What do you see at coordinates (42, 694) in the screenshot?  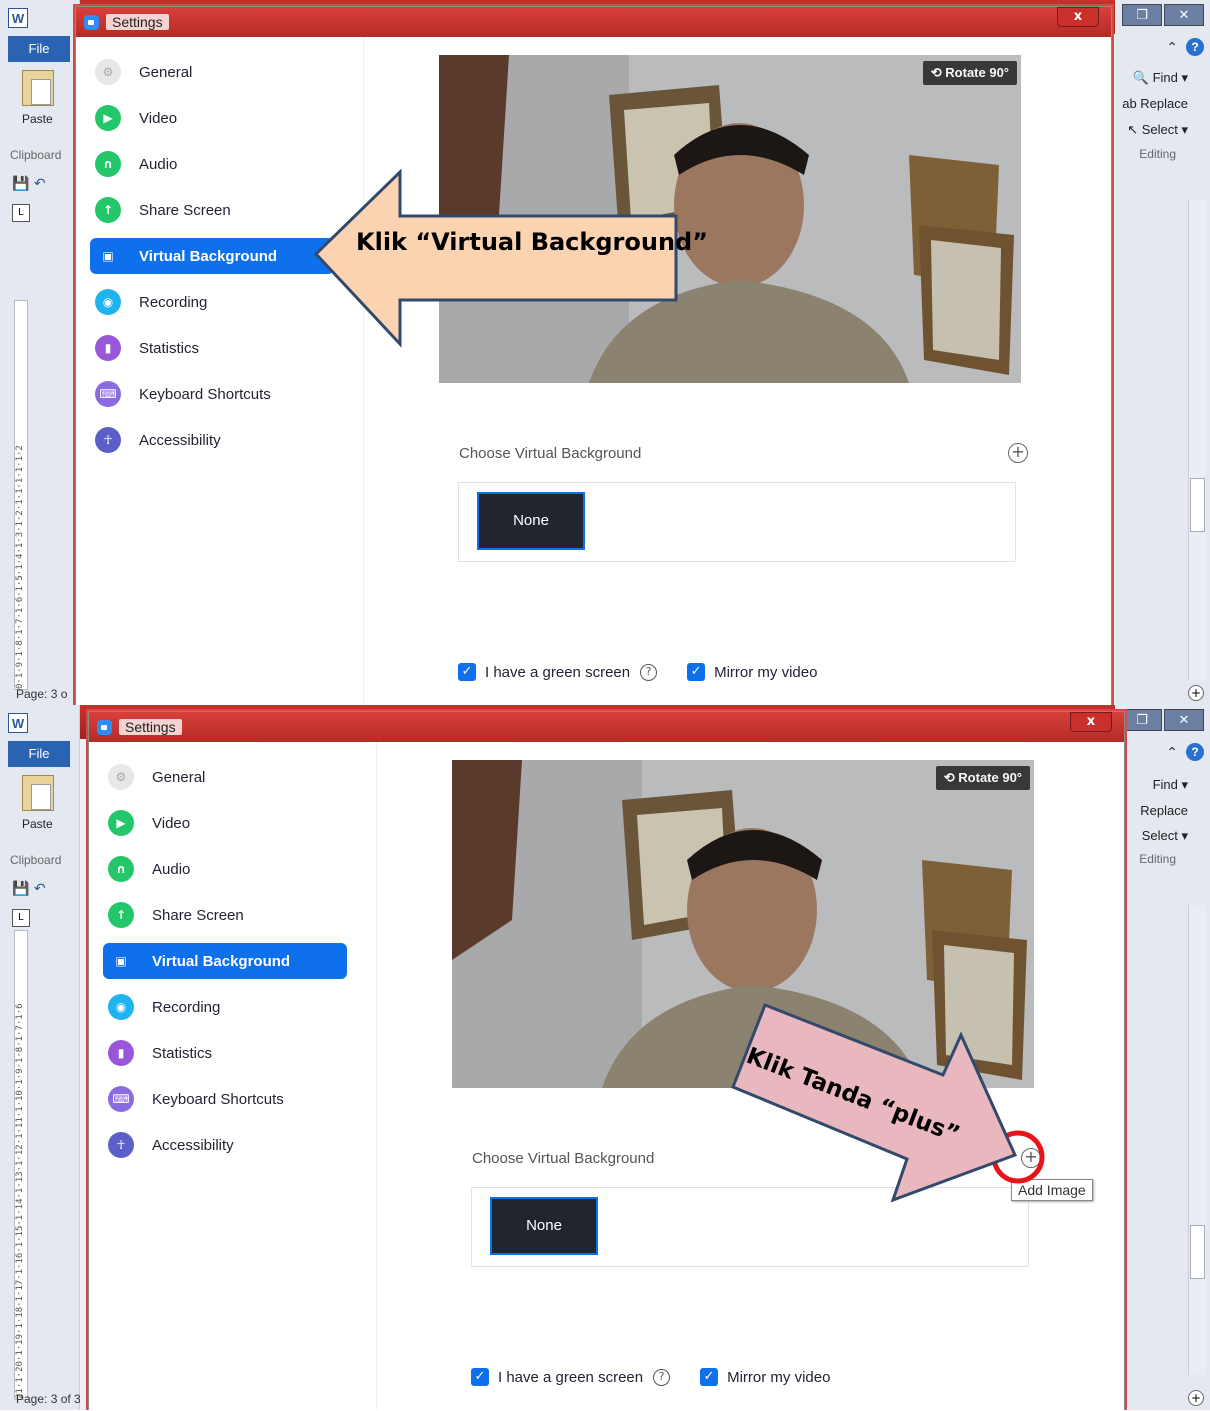 I see `page-status: Page: 3 o` at bounding box center [42, 694].